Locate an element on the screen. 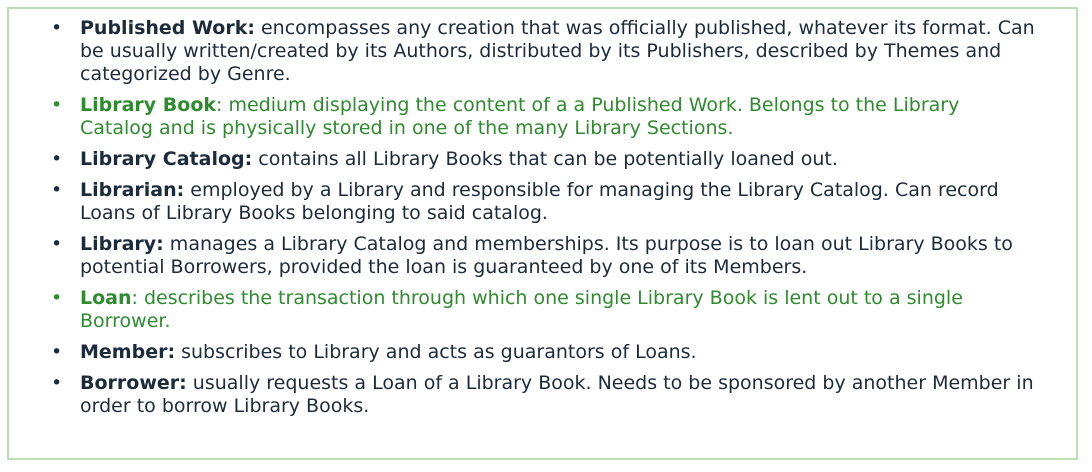 This screenshot has height=472, width=1092. term-label: Library: is located at coordinates (122, 244).